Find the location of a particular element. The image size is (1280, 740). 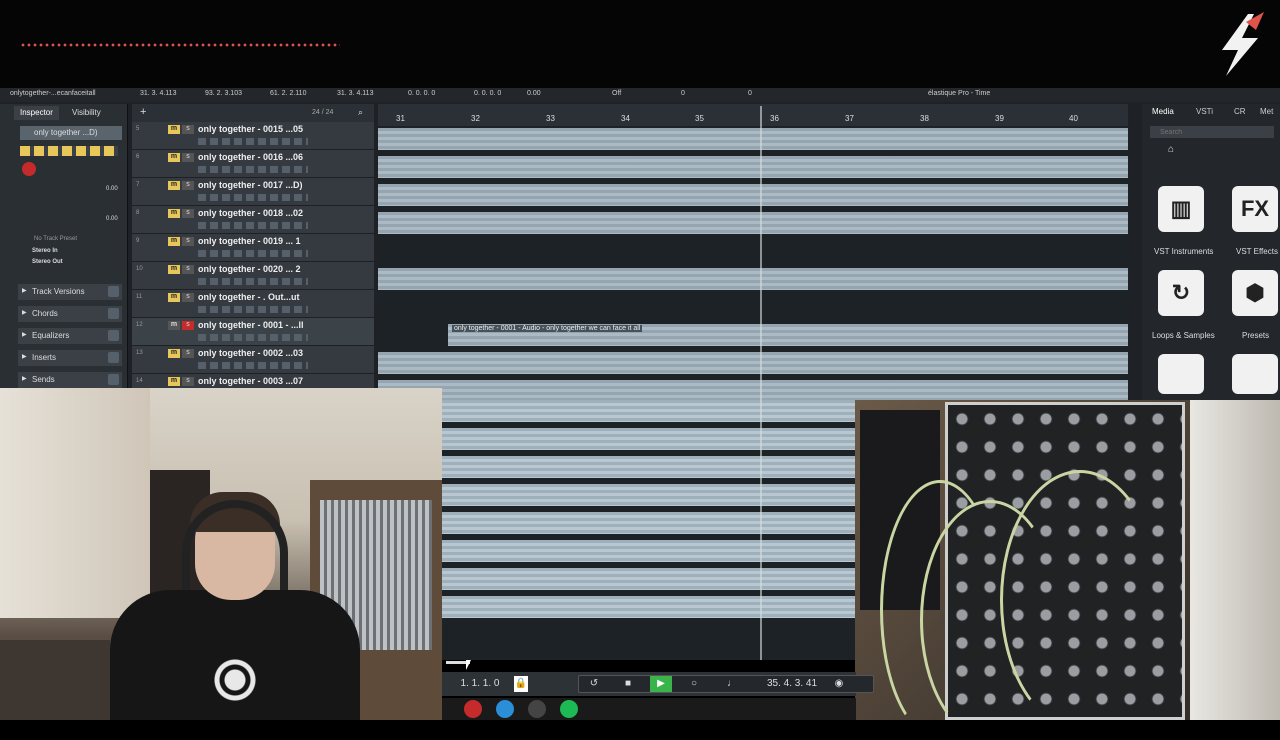

track-row: 9 m s only together - 0019 ... 1 is located at coordinates (253, 248).